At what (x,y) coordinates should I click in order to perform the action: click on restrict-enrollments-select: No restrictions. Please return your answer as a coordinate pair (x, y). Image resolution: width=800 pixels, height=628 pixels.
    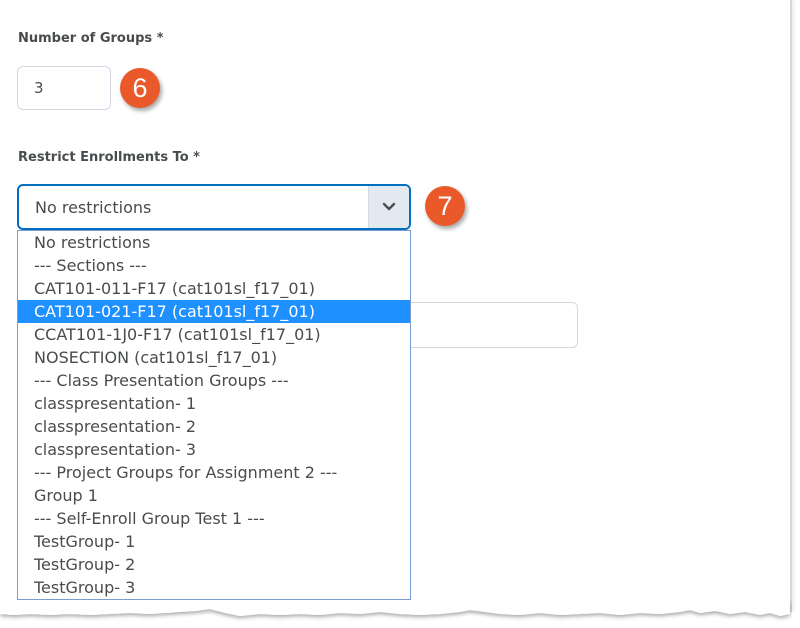
    Looking at the image, I should click on (214, 207).